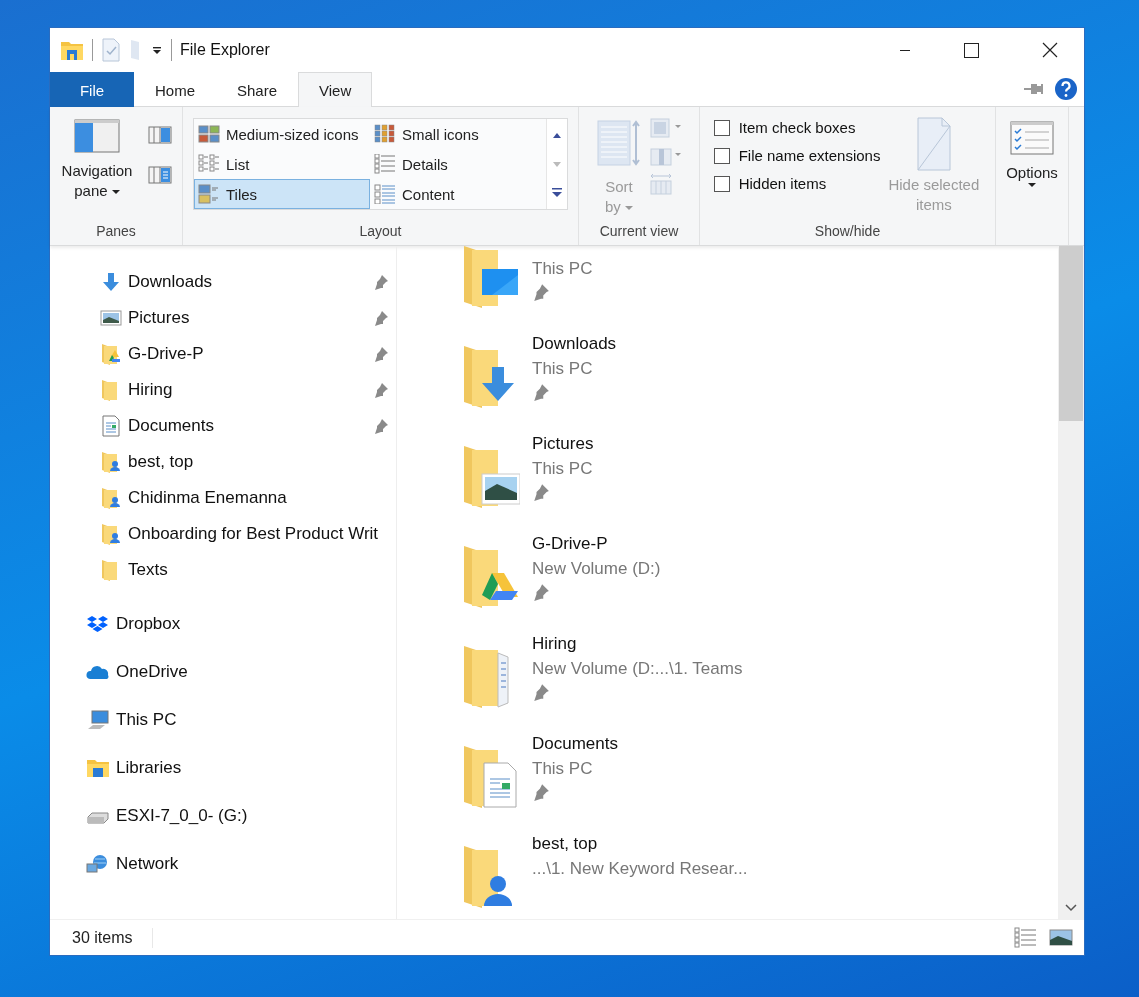 The width and height of the screenshot is (1139, 997). I want to click on ribbon-tab: Home, so click(175, 89).